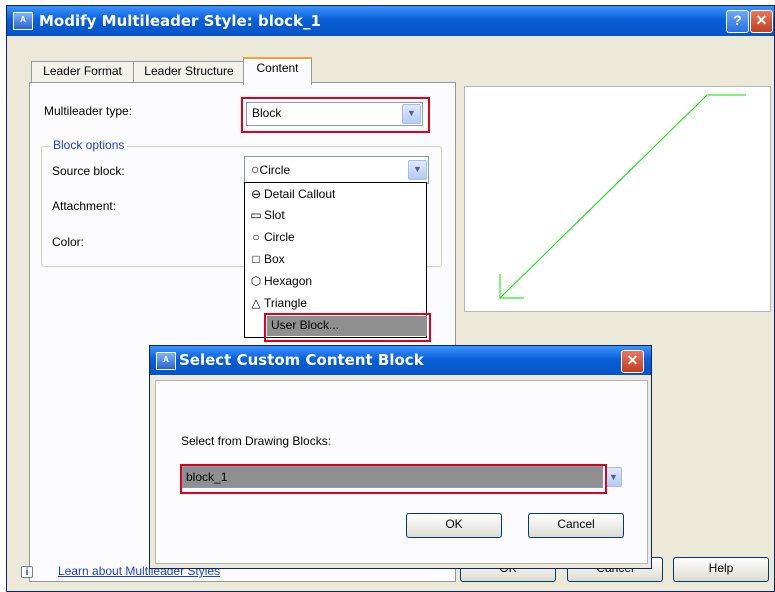  What do you see at coordinates (737, 21) in the screenshot?
I see `title-help-button: ?` at bounding box center [737, 21].